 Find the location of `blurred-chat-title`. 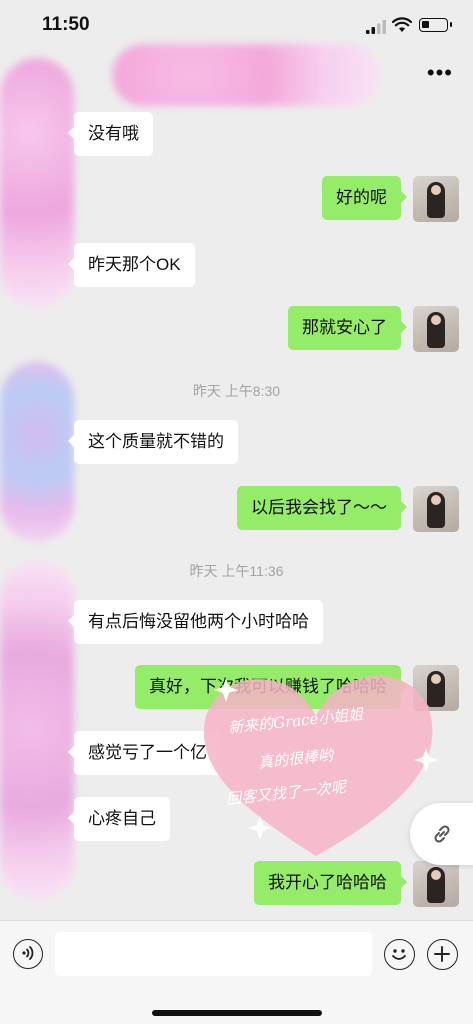

blurred-chat-title is located at coordinates (246, 75).